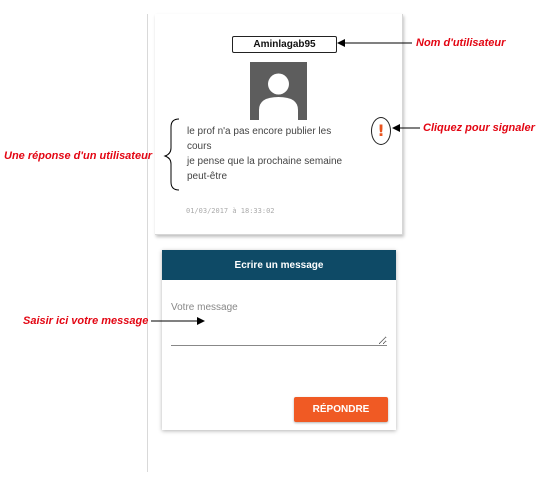 The image size is (560, 486). What do you see at coordinates (461, 43) in the screenshot?
I see `annotation-username: Nom d'utilisateur` at bounding box center [461, 43].